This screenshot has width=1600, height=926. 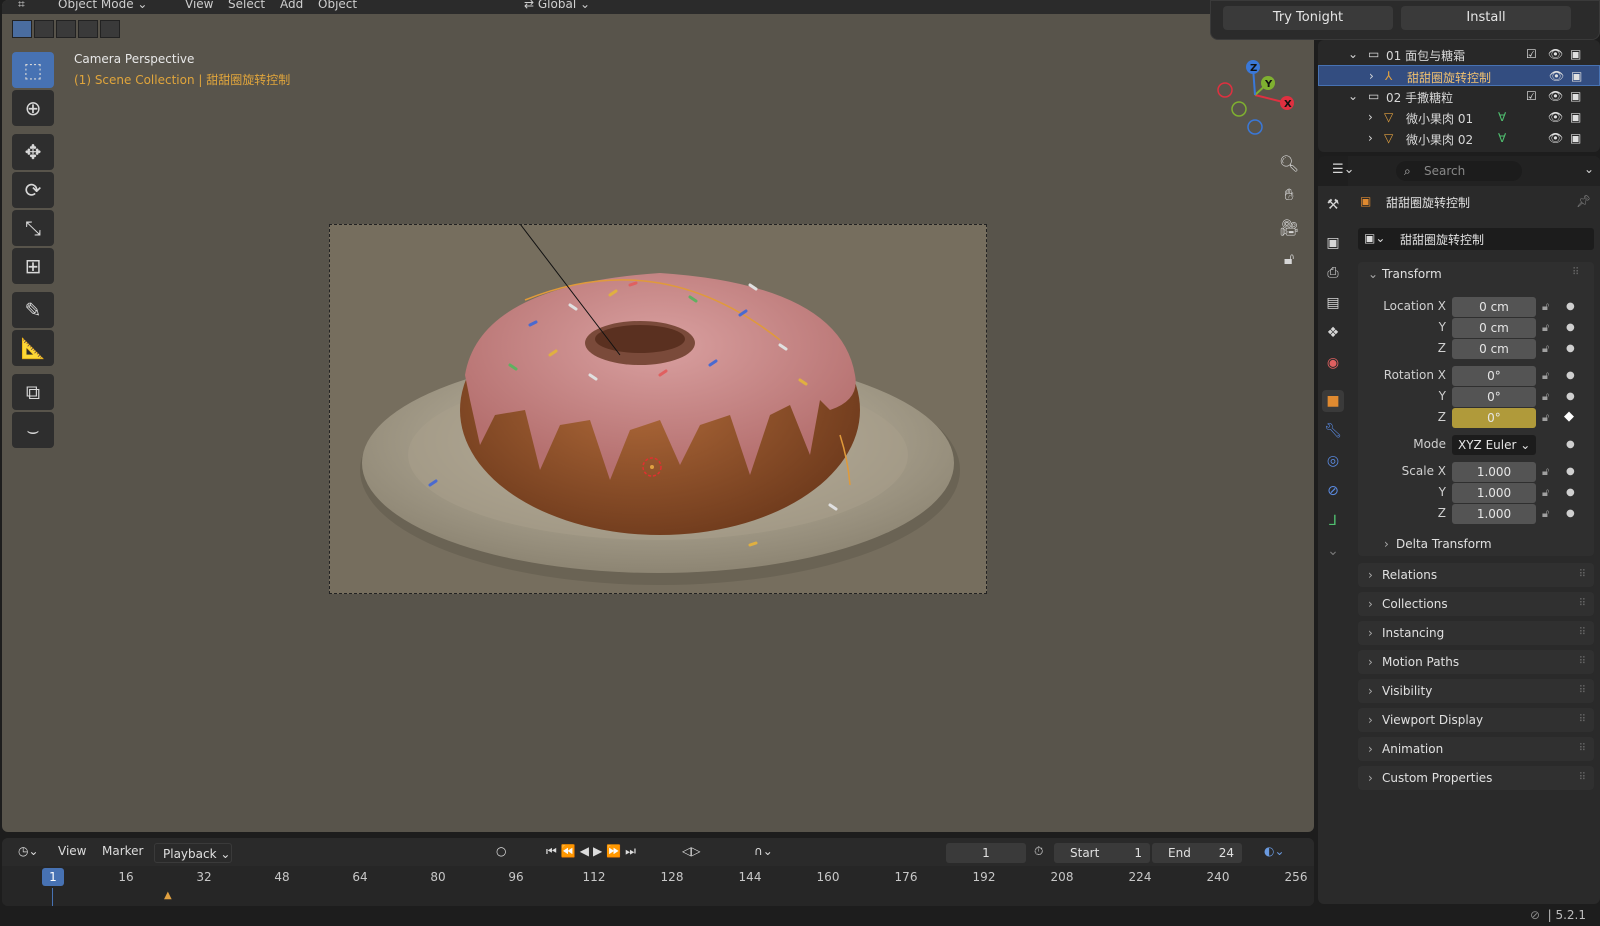 What do you see at coordinates (33, 108) in the screenshot?
I see `cursor-tool: ⊕` at bounding box center [33, 108].